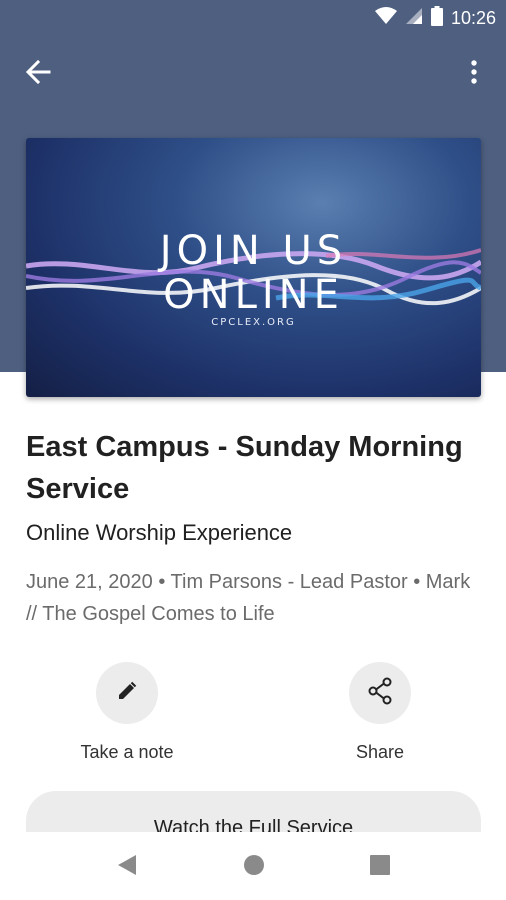 Image resolution: width=506 pixels, height=900 pixels. I want to click on status-icons: 10:26, so click(435, 18).